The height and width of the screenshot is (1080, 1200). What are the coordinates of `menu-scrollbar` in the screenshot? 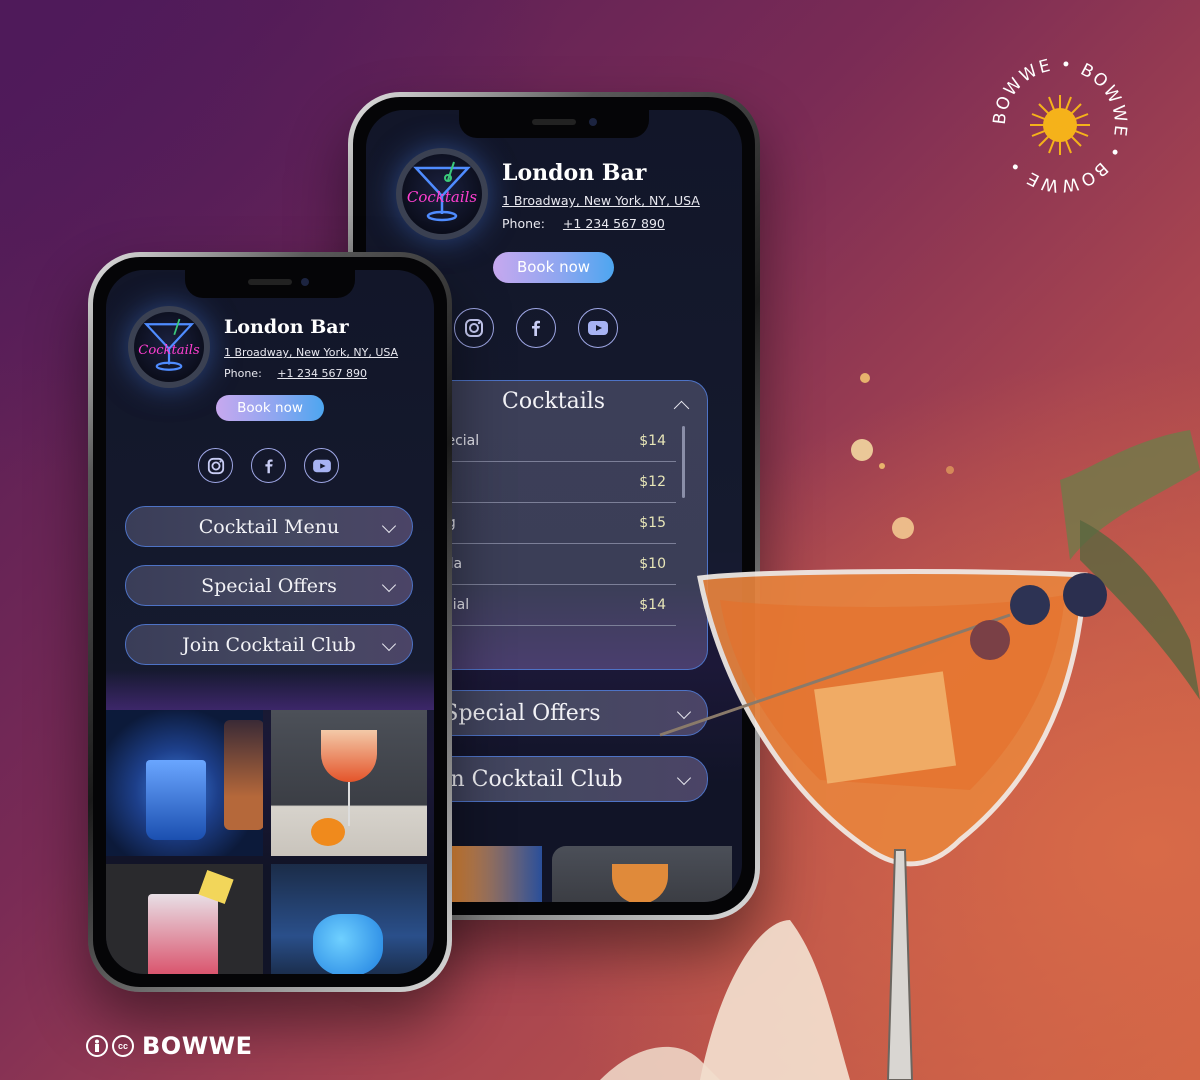 It's located at (683, 462).